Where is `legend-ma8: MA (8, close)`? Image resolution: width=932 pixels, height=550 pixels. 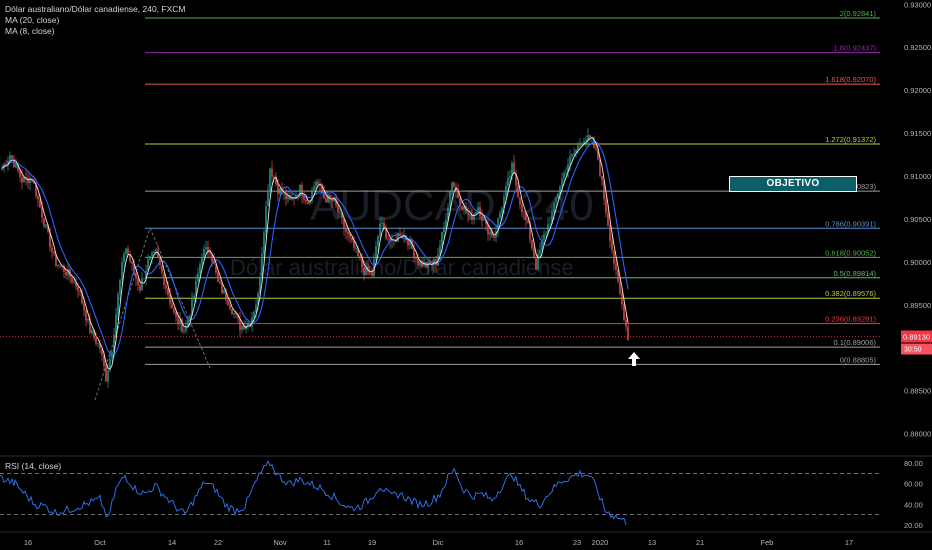 legend-ma8: MA (8, close) is located at coordinates (95, 31).